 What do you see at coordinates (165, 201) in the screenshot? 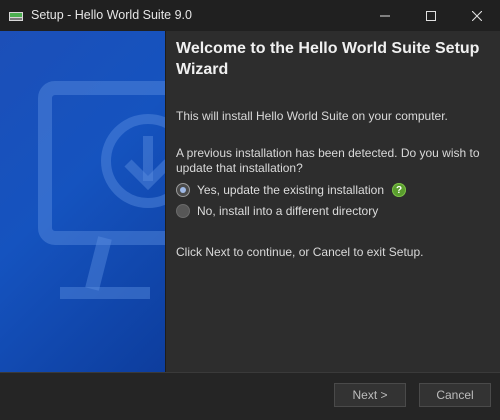
I see `banner-divider` at bounding box center [165, 201].